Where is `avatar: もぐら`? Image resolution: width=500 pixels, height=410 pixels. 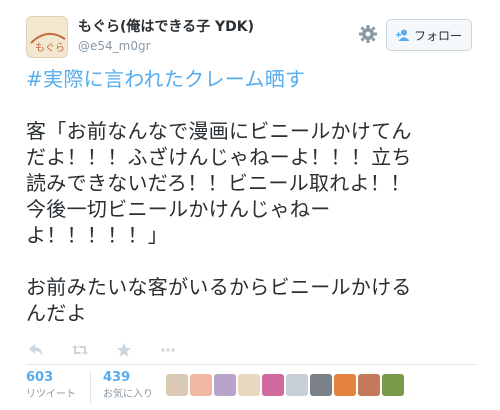
avatar: もぐら is located at coordinates (47, 37).